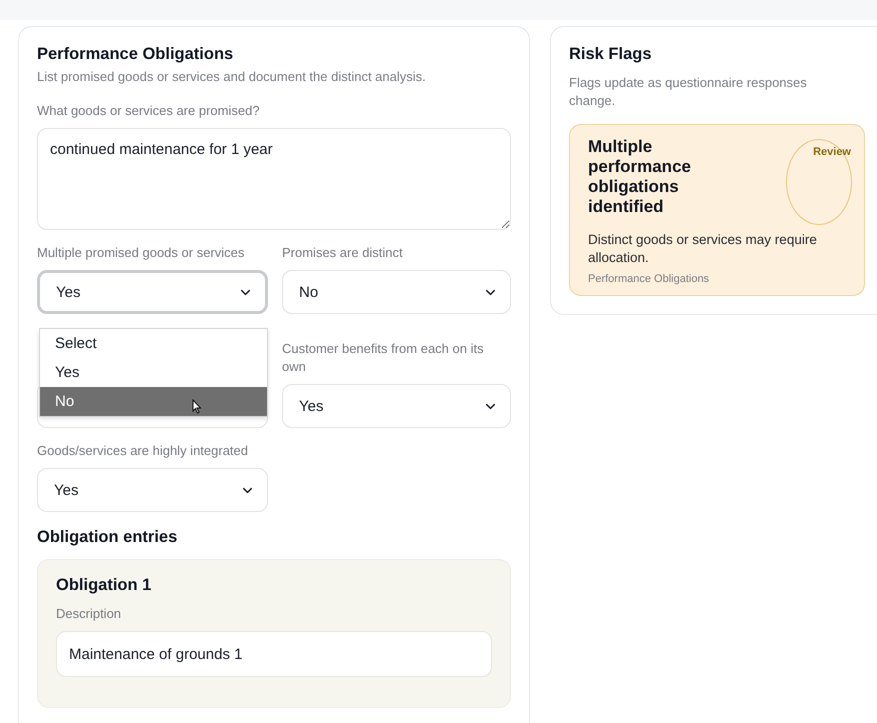 The width and height of the screenshot is (877, 723). Describe the element at coordinates (343, 253) in the screenshot. I see `field-label: Promises are distinct` at that location.